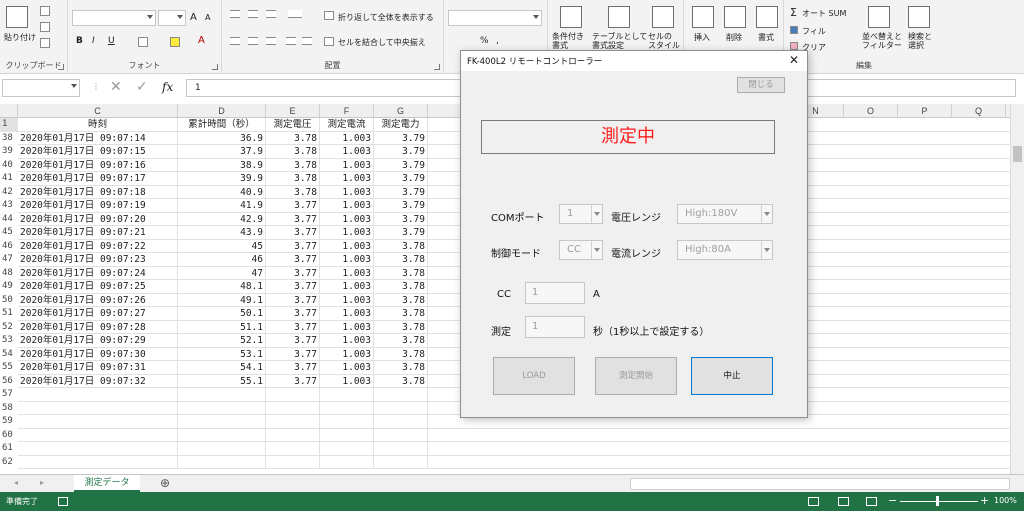 The width and height of the screenshot is (1024, 511). I want to click on stop-button: 中止, so click(732, 376).